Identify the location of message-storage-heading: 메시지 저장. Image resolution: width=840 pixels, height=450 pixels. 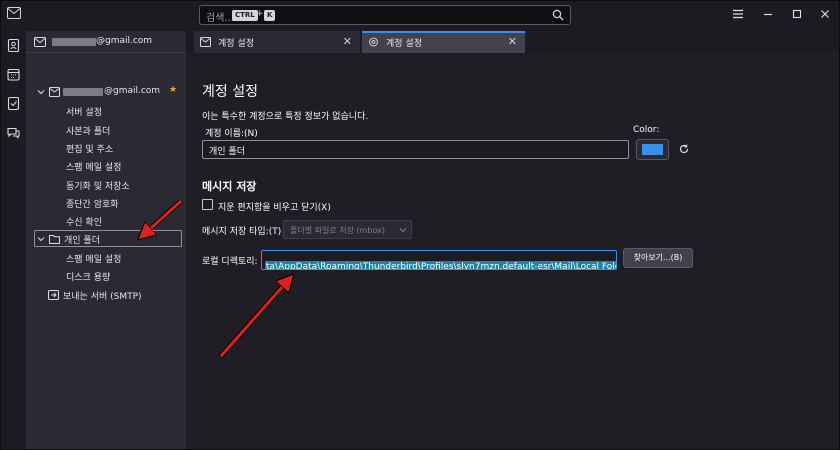
(229, 186).